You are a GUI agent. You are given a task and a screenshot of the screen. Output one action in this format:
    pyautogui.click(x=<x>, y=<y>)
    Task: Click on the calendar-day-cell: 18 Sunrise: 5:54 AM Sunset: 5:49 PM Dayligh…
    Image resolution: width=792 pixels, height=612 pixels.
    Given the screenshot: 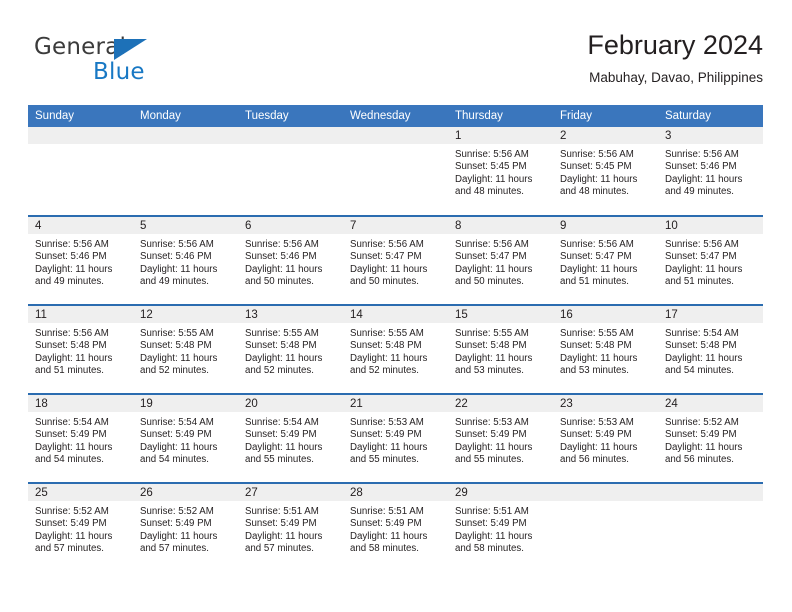 What is the action you would take?
    pyautogui.click(x=80, y=438)
    